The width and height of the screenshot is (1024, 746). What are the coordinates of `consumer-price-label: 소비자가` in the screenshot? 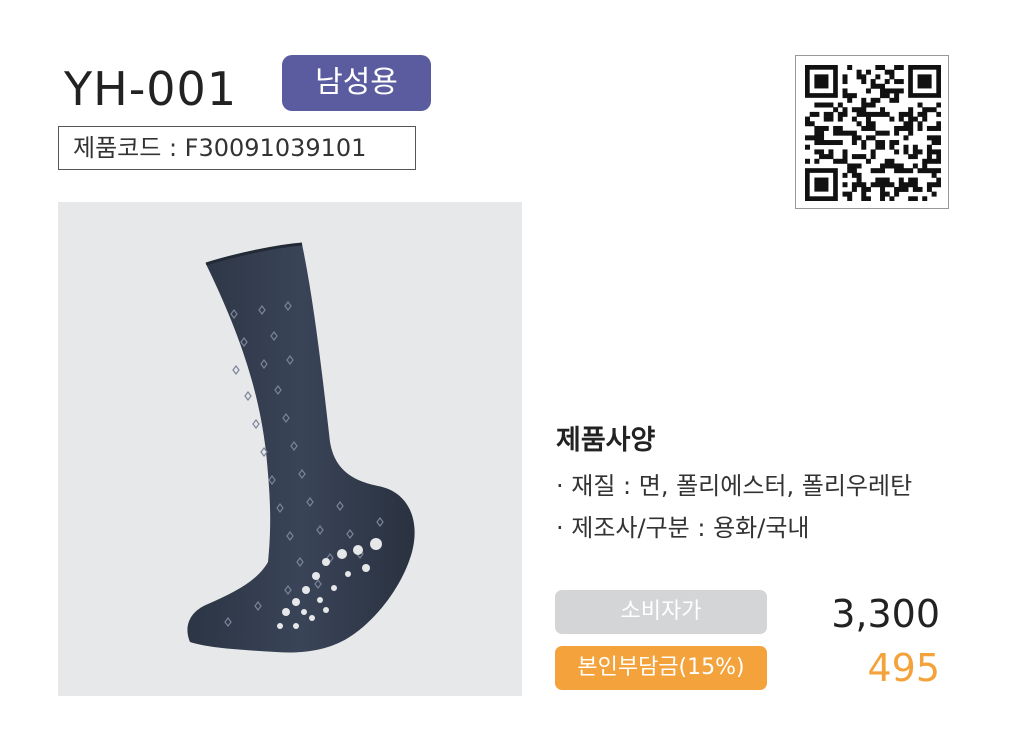 It's located at (661, 612).